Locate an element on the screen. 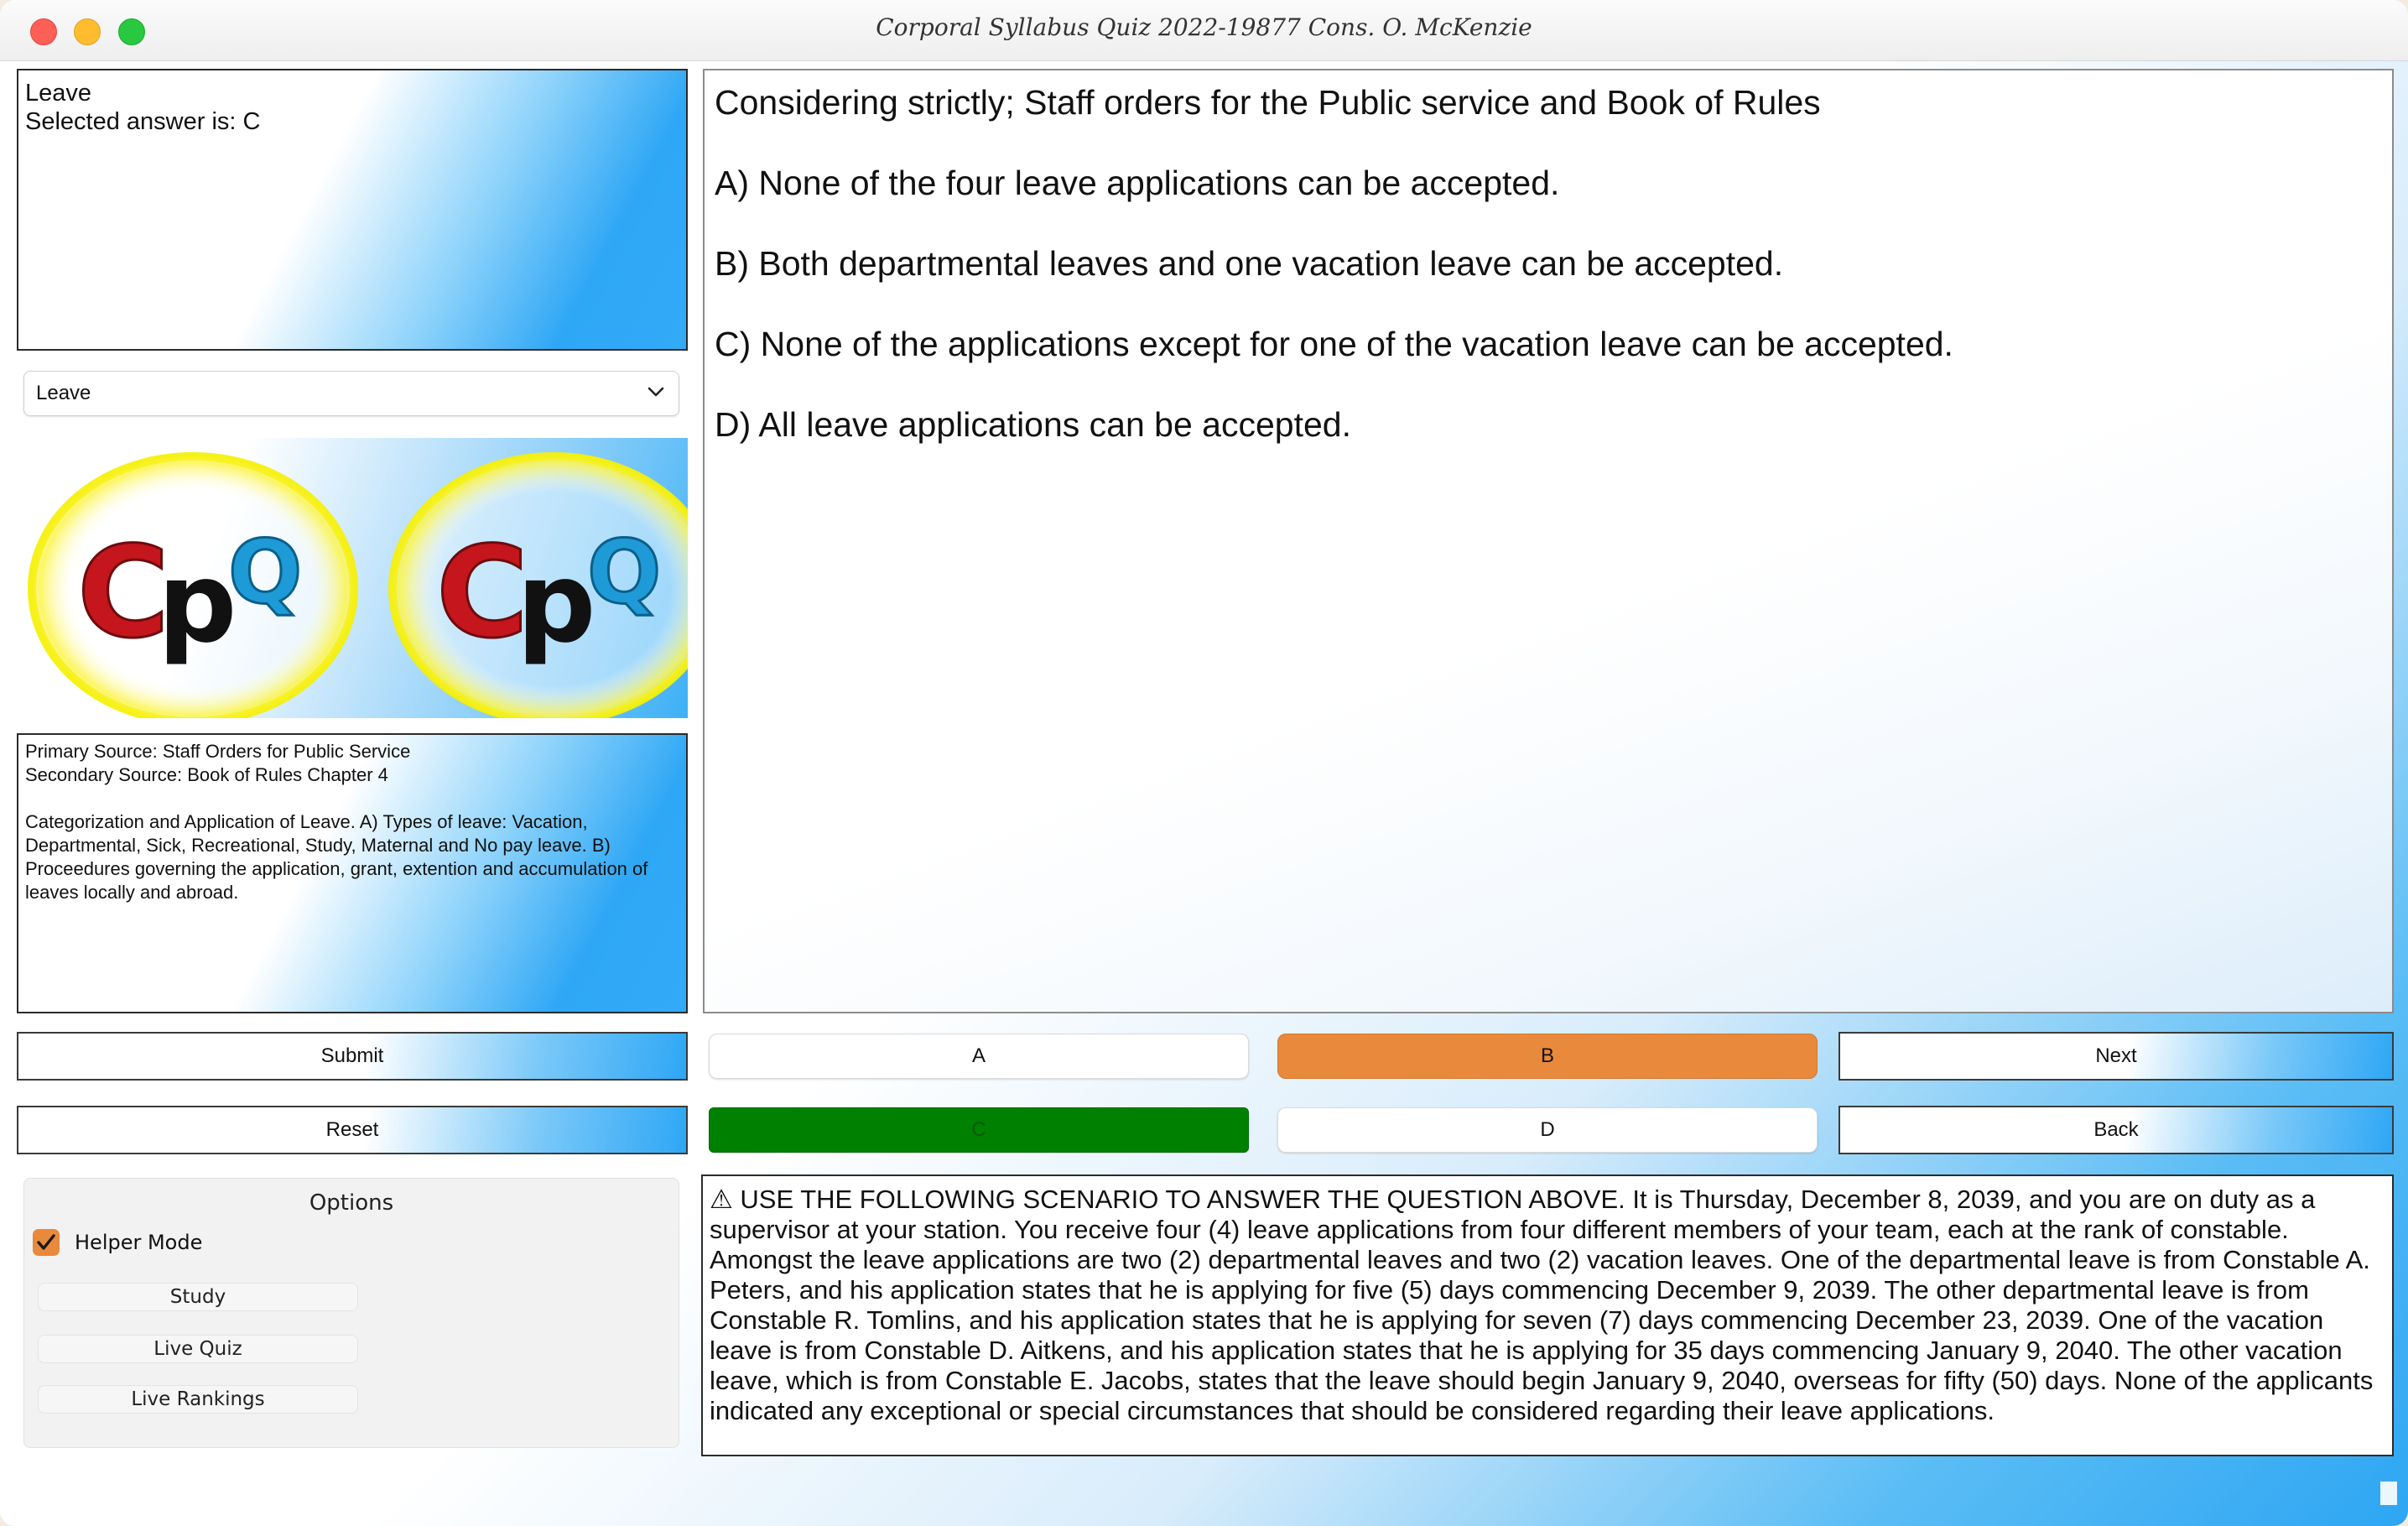  helper-mode-checkbox is located at coordinates (46, 1242).